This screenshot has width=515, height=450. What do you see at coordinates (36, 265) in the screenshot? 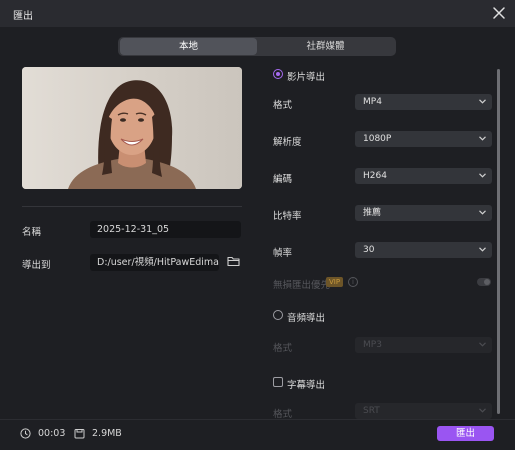
I see `export-to-label: 導出到` at bounding box center [36, 265].